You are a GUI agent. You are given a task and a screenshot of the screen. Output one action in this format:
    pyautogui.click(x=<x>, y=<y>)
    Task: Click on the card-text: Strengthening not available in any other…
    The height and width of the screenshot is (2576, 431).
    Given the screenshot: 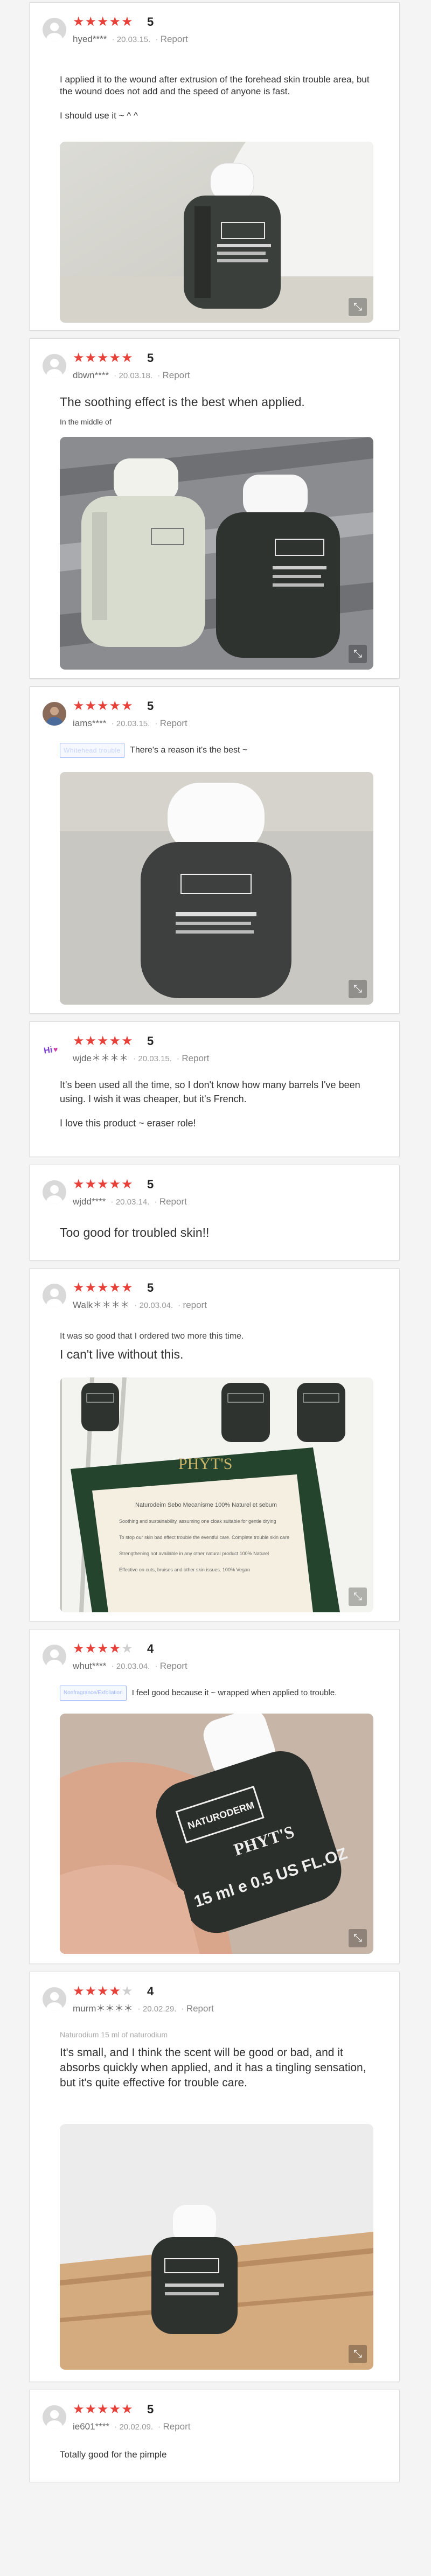 What is the action you would take?
    pyautogui.click(x=194, y=1554)
    